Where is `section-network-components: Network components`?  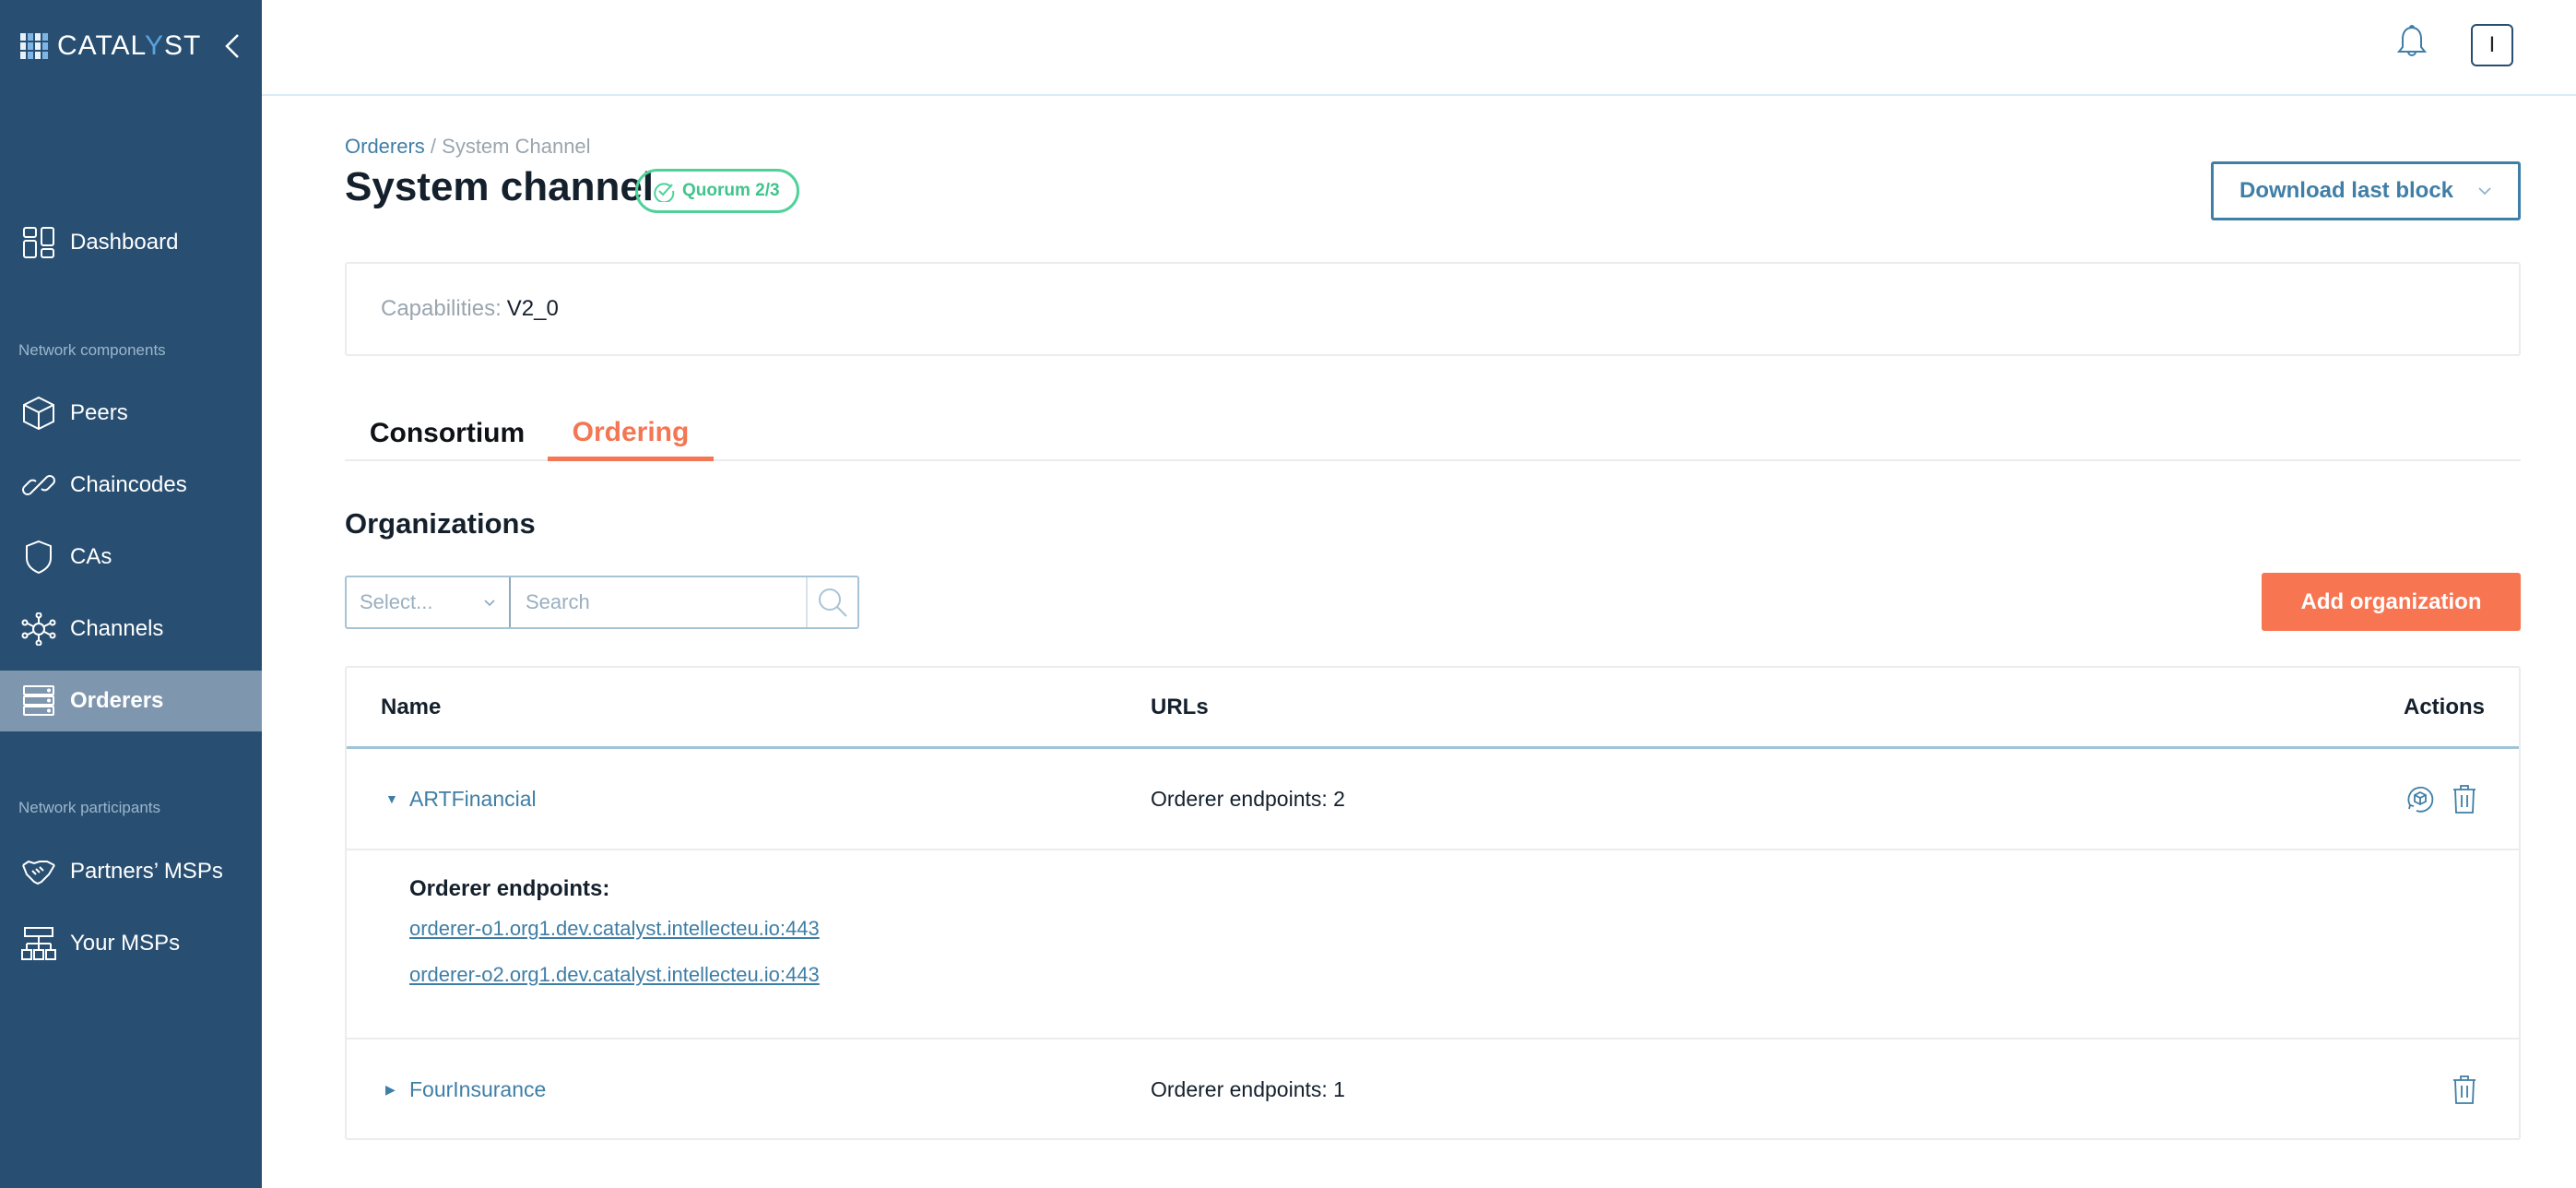
section-network-components: Network components is located at coordinates (92, 350).